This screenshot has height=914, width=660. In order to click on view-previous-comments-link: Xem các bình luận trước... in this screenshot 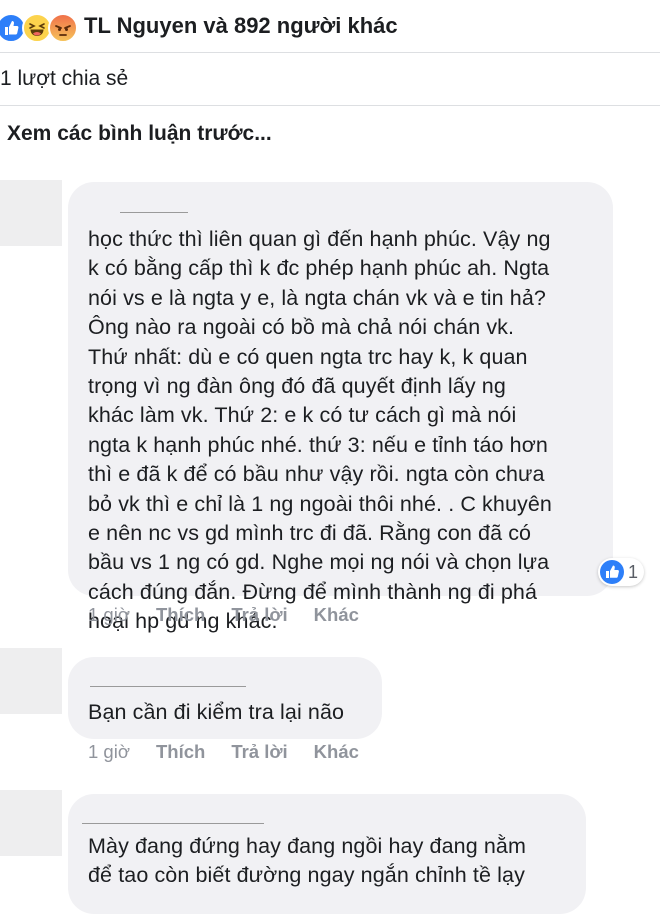, I will do `click(139, 134)`.